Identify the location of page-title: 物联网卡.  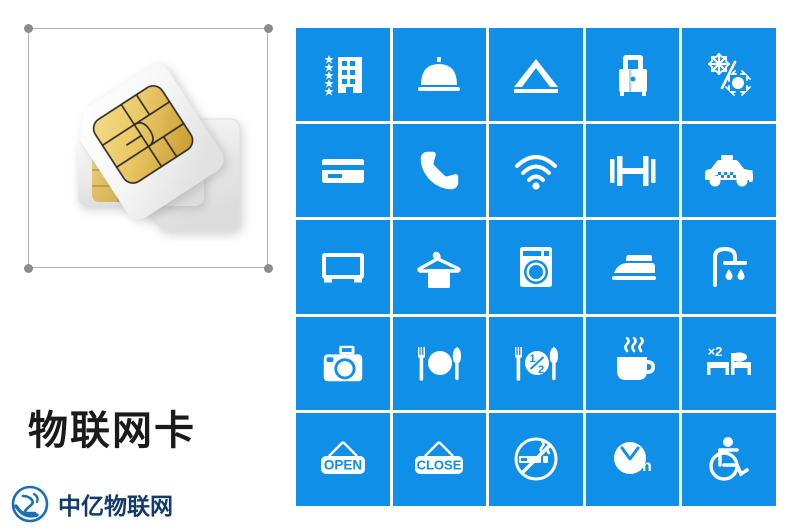
(112, 431).